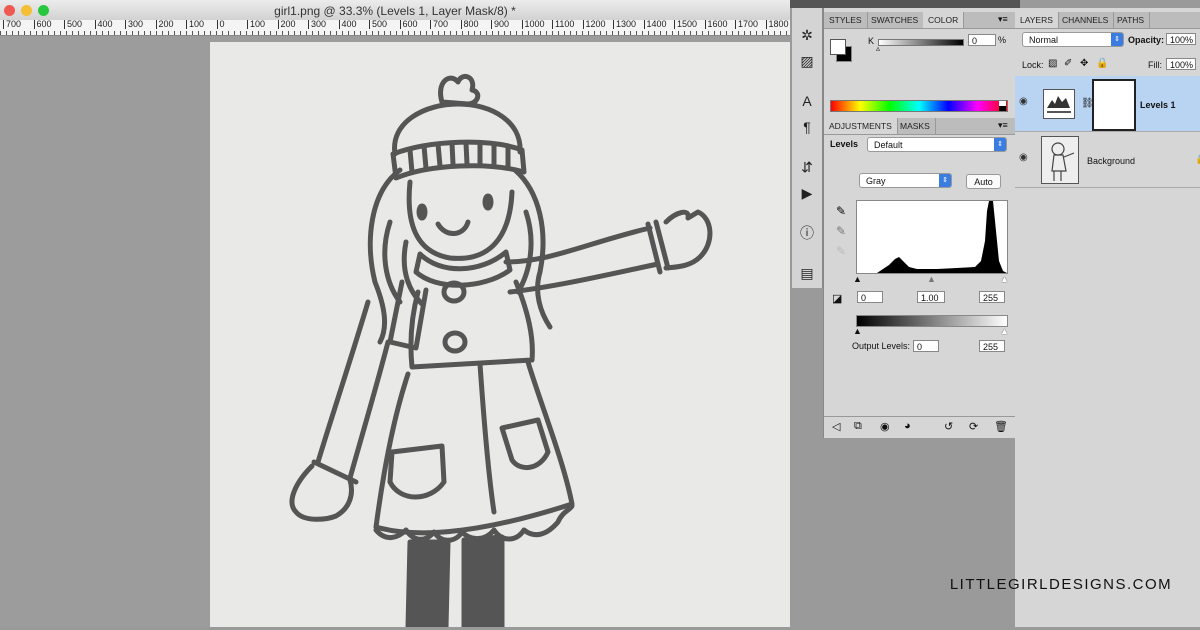 The width and height of the screenshot is (1200, 630). Describe the element at coordinates (1102, 63) in the screenshot. I see `lock-all-icon: 🔒` at that location.